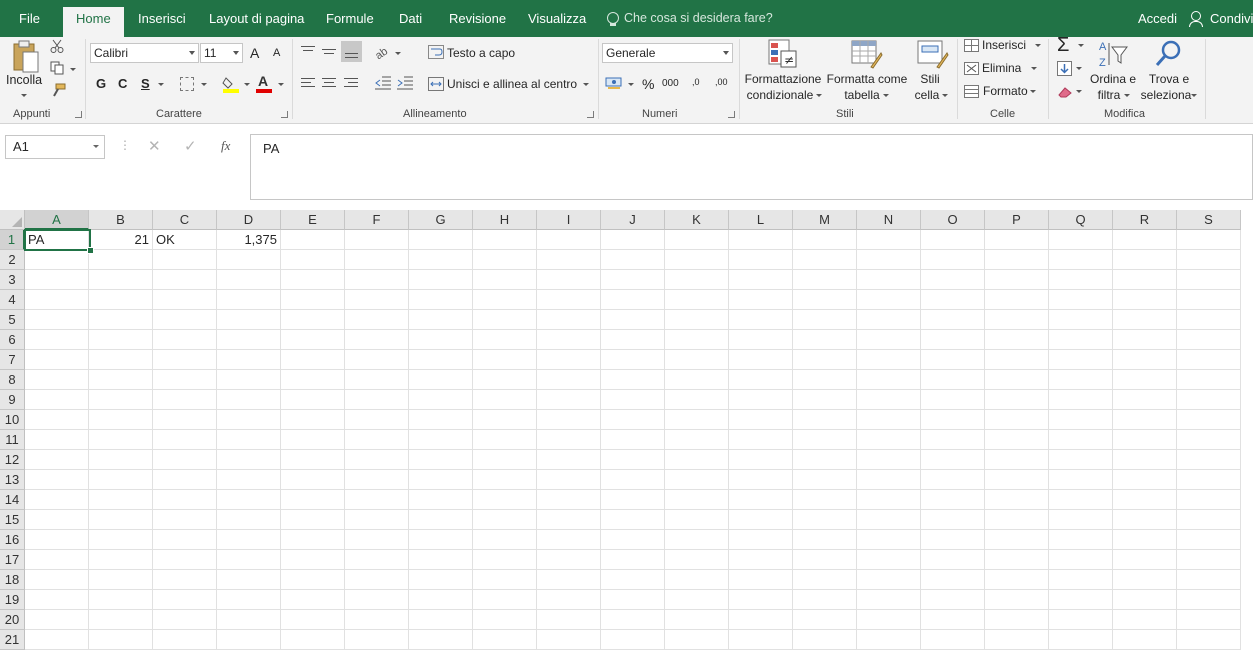 The width and height of the screenshot is (1253, 652). Describe the element at coordinates (505, 380) in the screenshot. I see `cell-h8` at that location.